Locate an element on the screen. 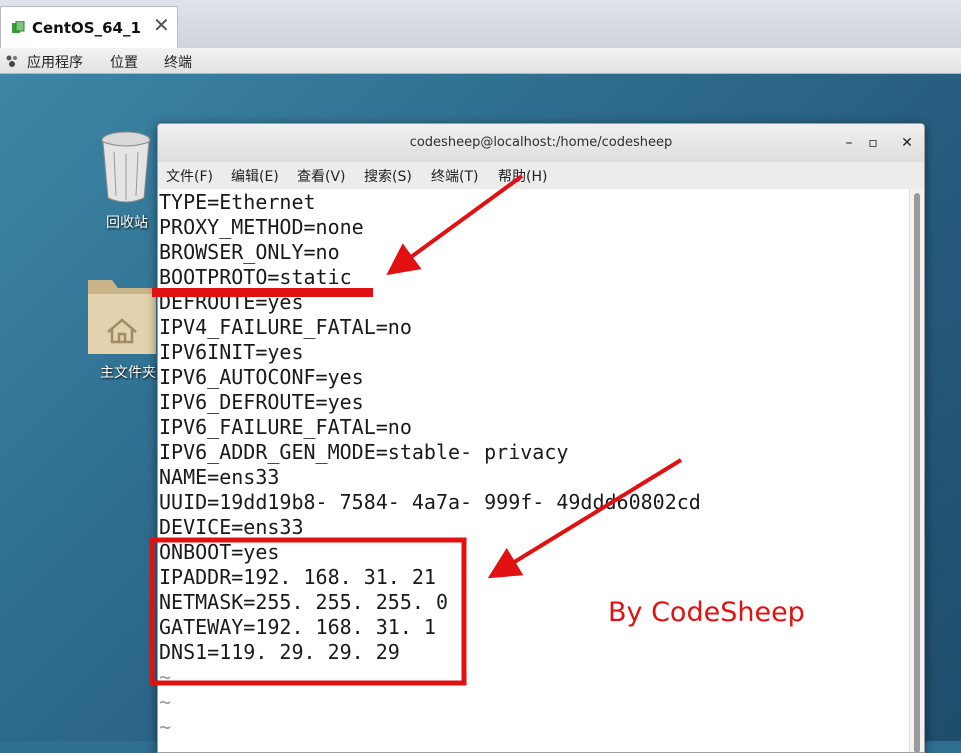 The height and width of the screenshot is (753, 961). maximize-button: ▫ is located at coordinates (873, 143).